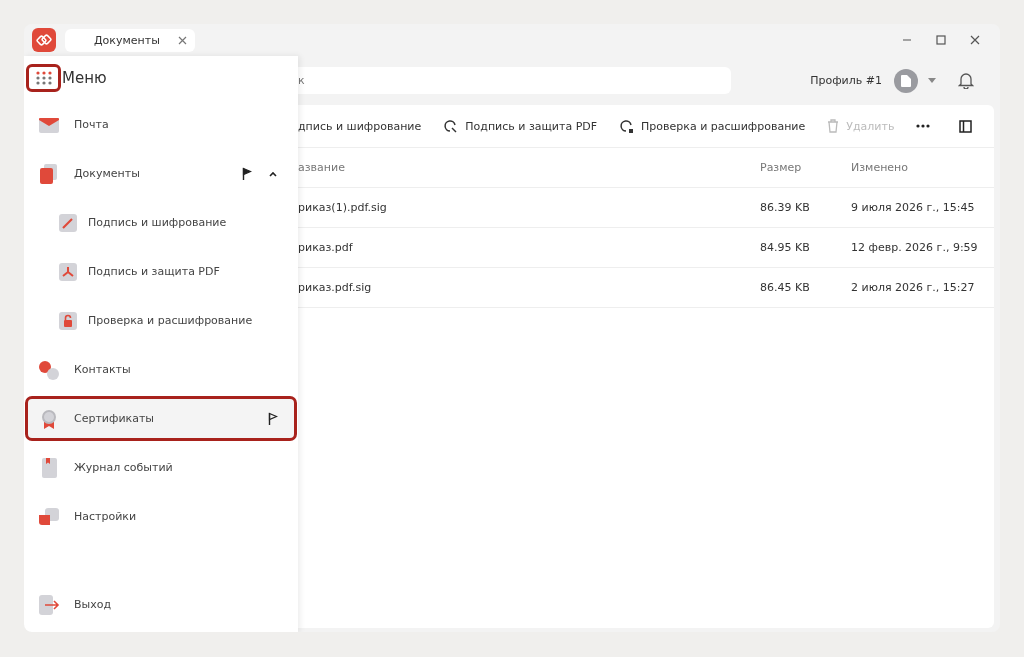 Image resolution: width=1024 pixels, height=657 pixels. I want to click on avatar-icon, so click(906, 80).